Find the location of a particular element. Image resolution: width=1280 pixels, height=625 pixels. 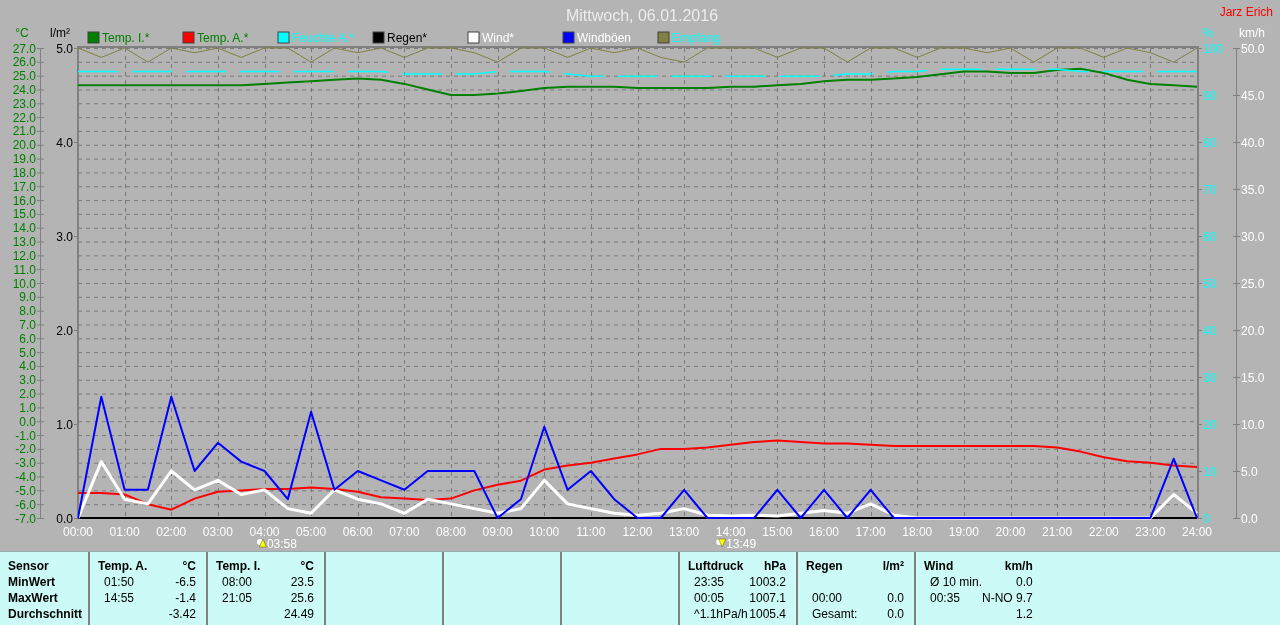

axis-label: 40.0 is located at coordinates (1253, 143).